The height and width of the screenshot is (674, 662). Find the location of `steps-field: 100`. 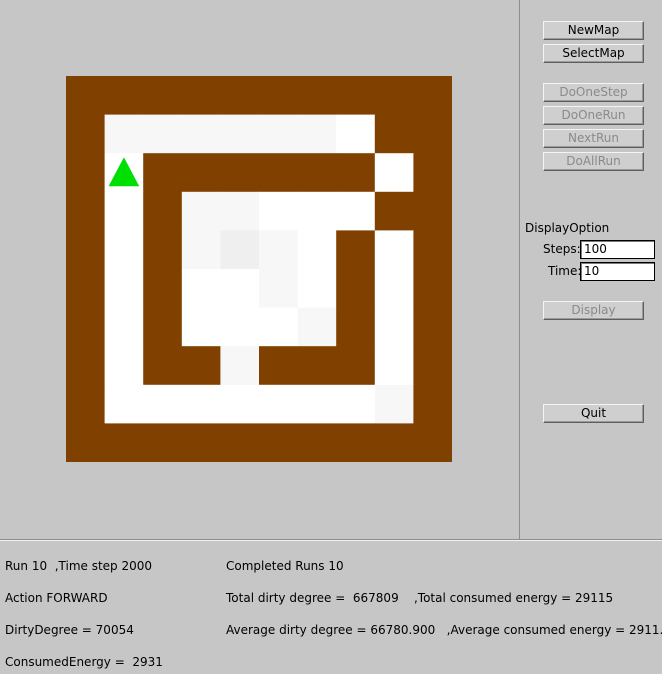

steps-field: 100 is located at coordinates (617, 249).